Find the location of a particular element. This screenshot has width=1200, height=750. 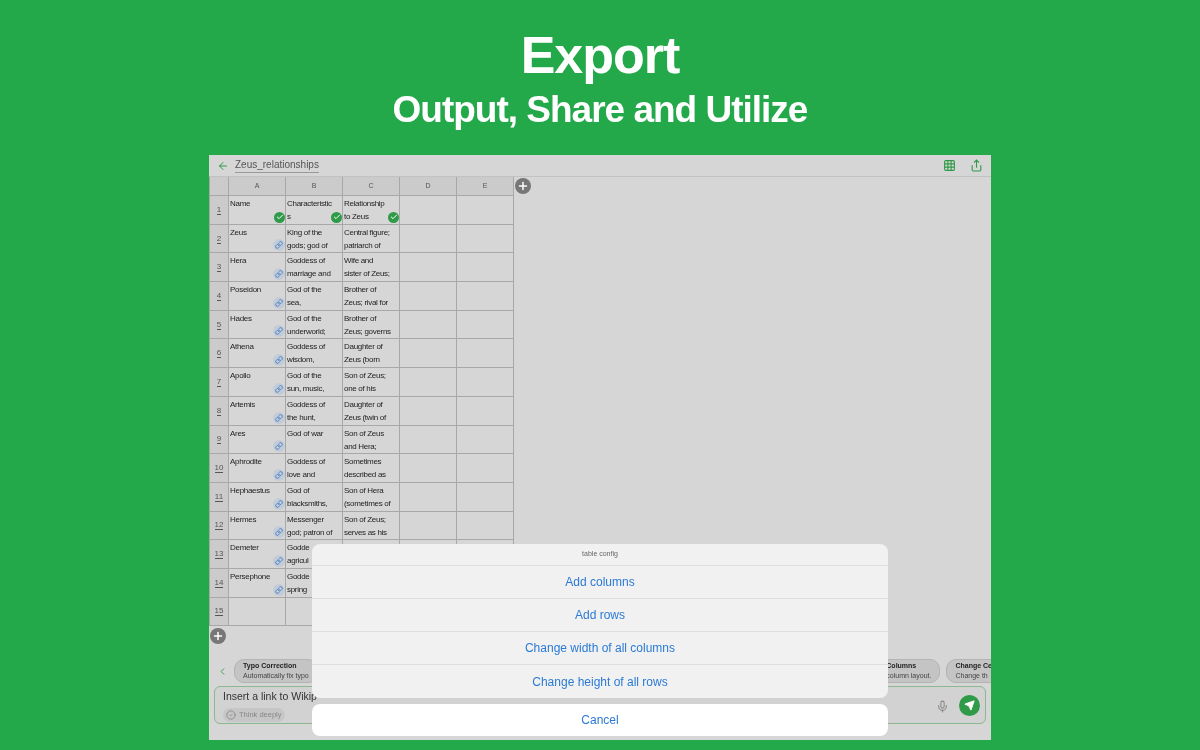

table-cell-text: Daughter of Zeus (twin of is located at coordinates (365, 411).